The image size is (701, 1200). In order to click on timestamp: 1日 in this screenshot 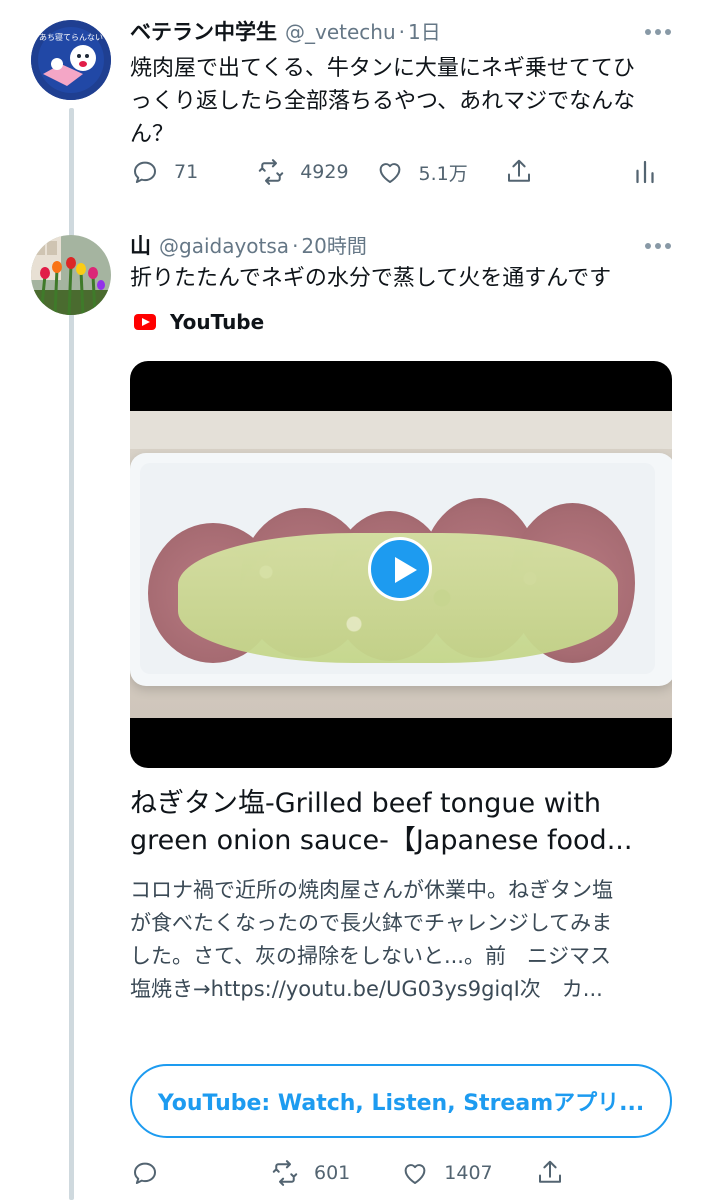, I will do `click(424, 30)`.